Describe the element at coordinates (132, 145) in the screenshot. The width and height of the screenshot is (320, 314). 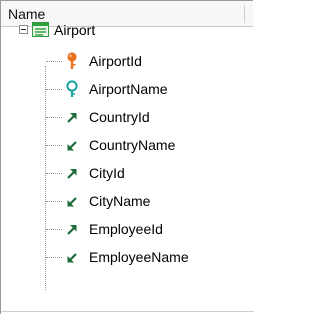
I see `tree-item-label: CountryName` at that location.